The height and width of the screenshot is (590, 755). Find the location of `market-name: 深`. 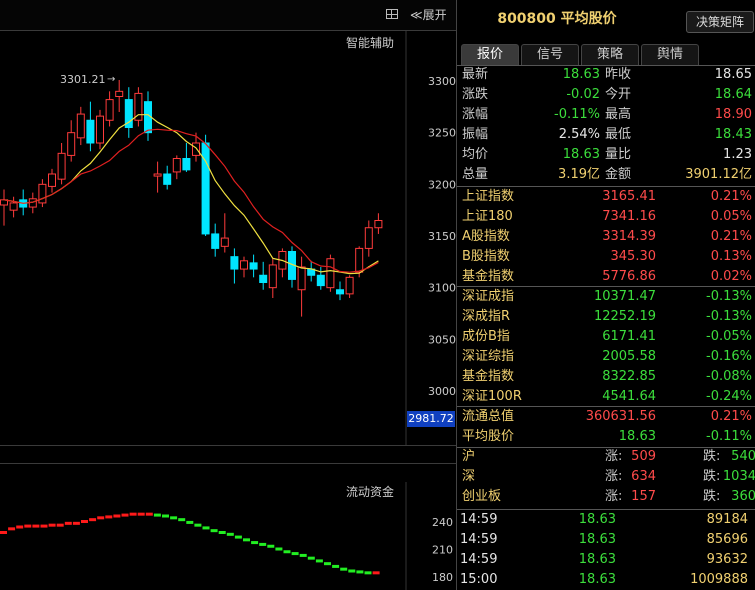

market-name: 深 is located at coordinates (469, 476).